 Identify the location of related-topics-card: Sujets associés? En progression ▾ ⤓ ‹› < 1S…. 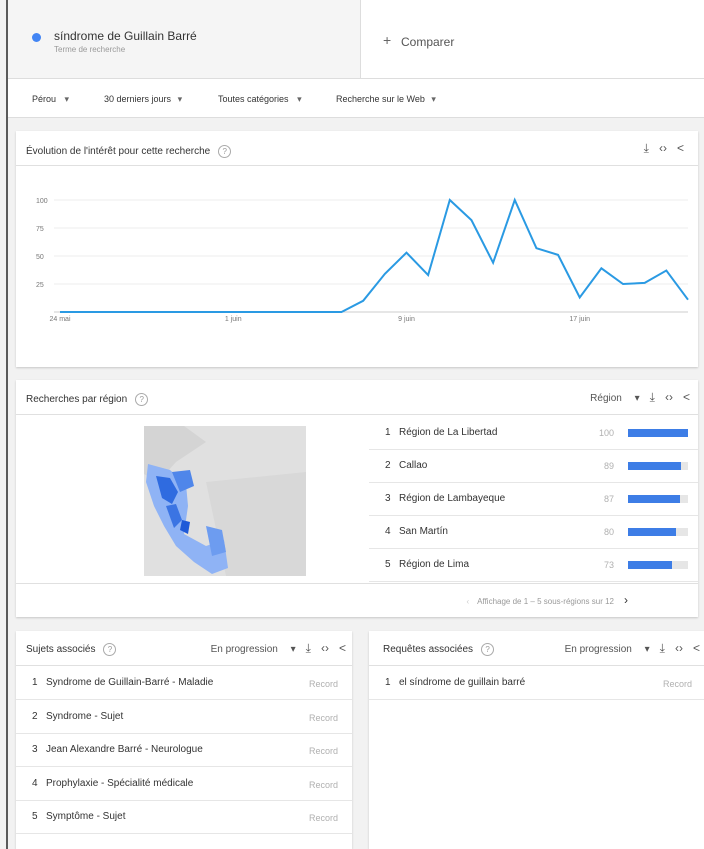
(184, 740).